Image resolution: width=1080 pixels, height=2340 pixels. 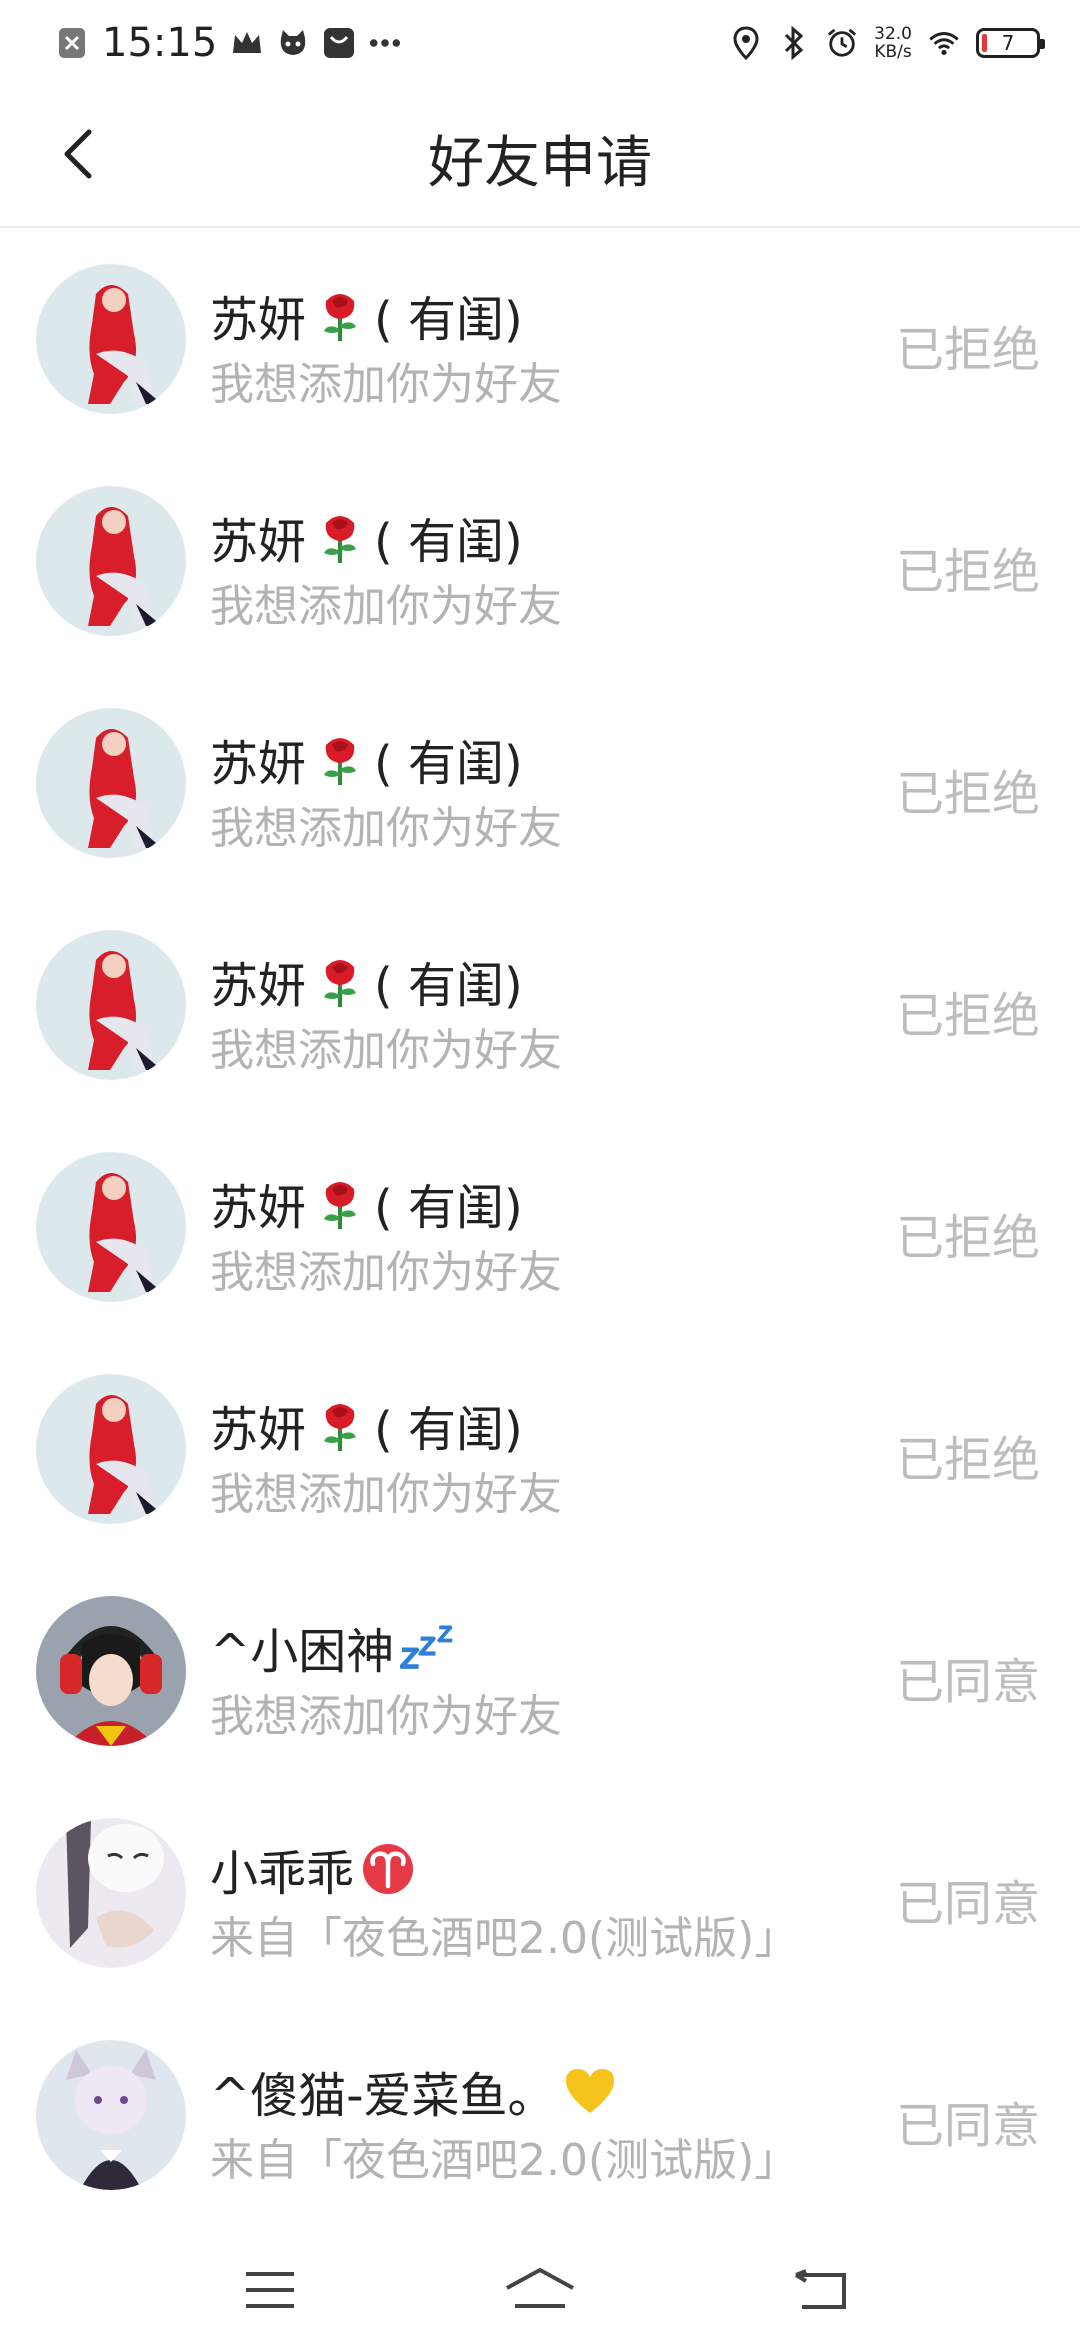 I want to click on network-speed-value: 32.0, so click(x=893, y=34).